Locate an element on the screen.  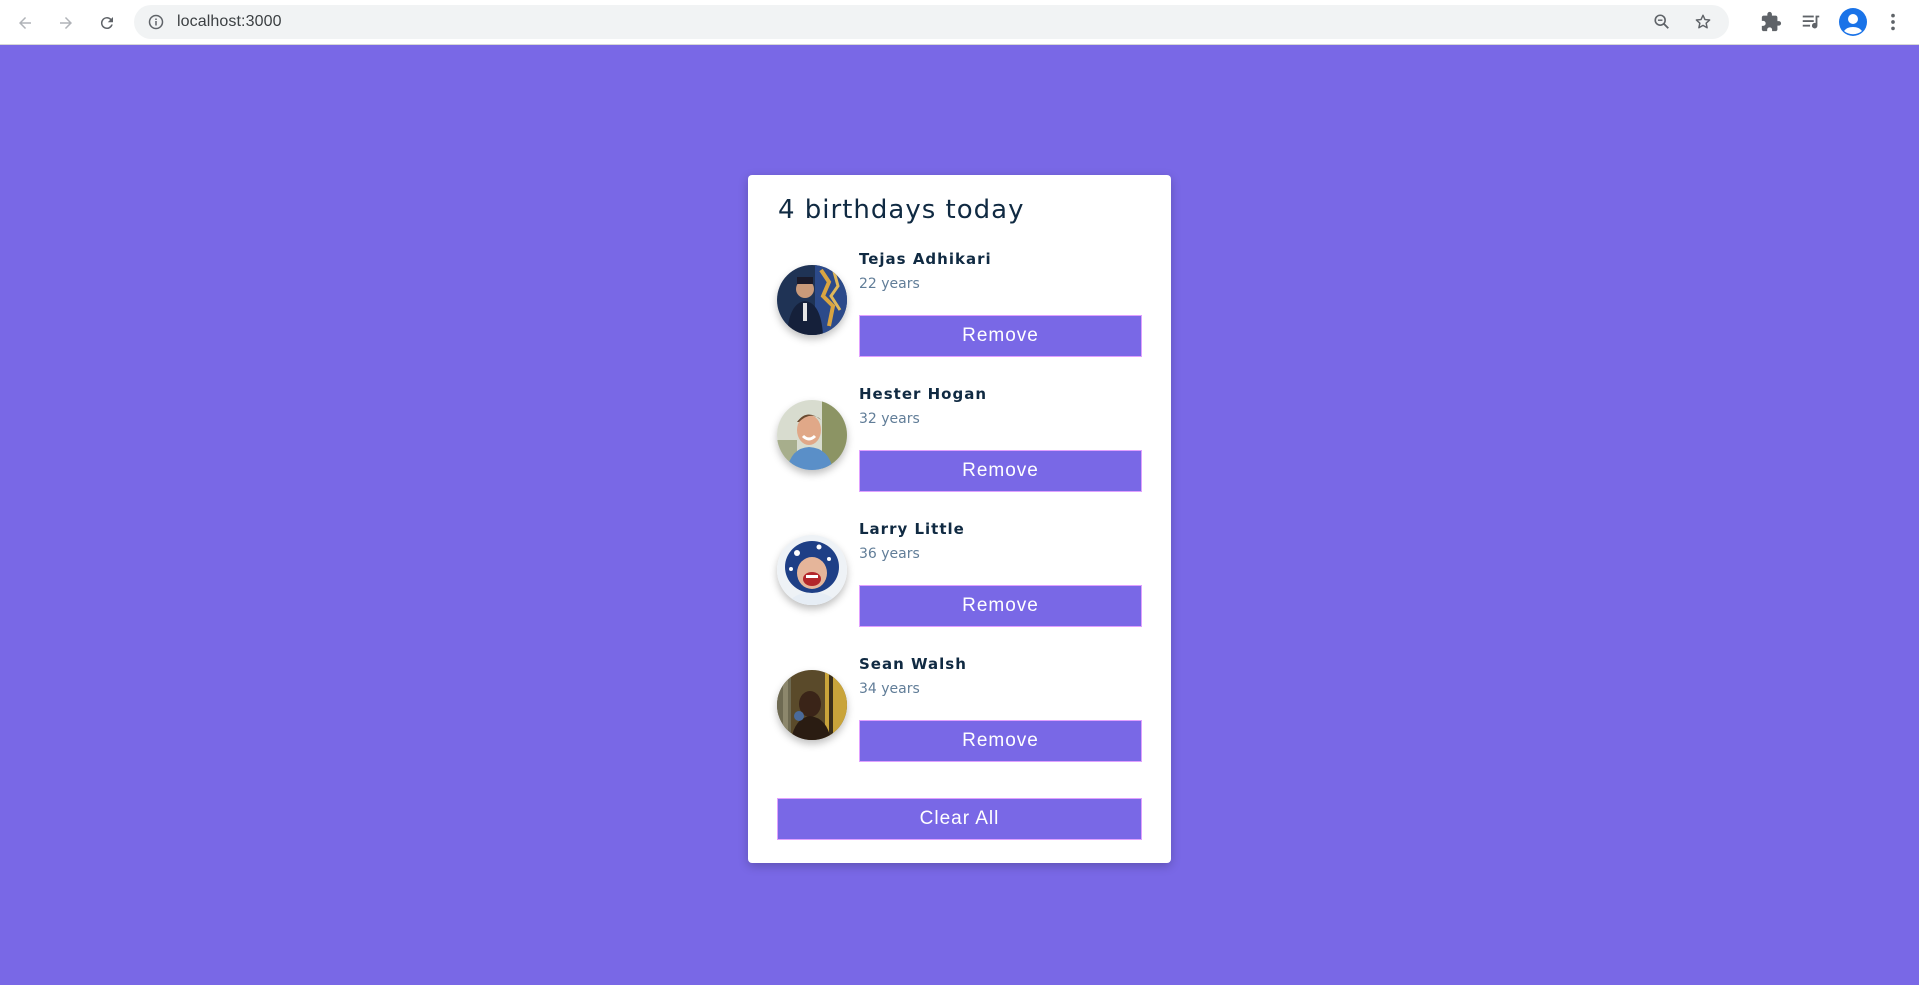
media-icon is located at coordinates (1811, 22).